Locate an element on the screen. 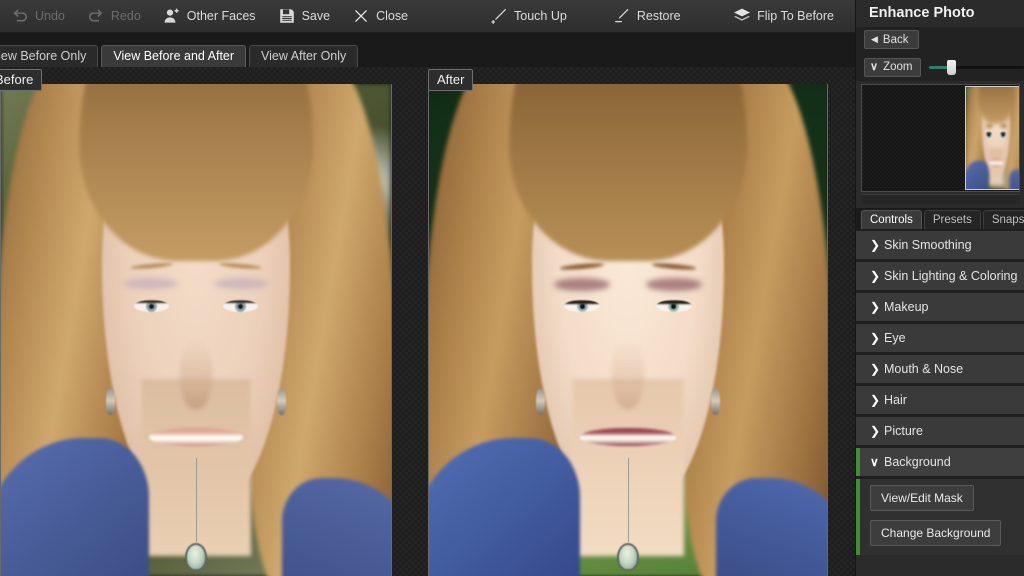 Image resolution: width=1024 pixels, height=576 pixels. back-button: ◀ Back is located at coordinates (891, 39).